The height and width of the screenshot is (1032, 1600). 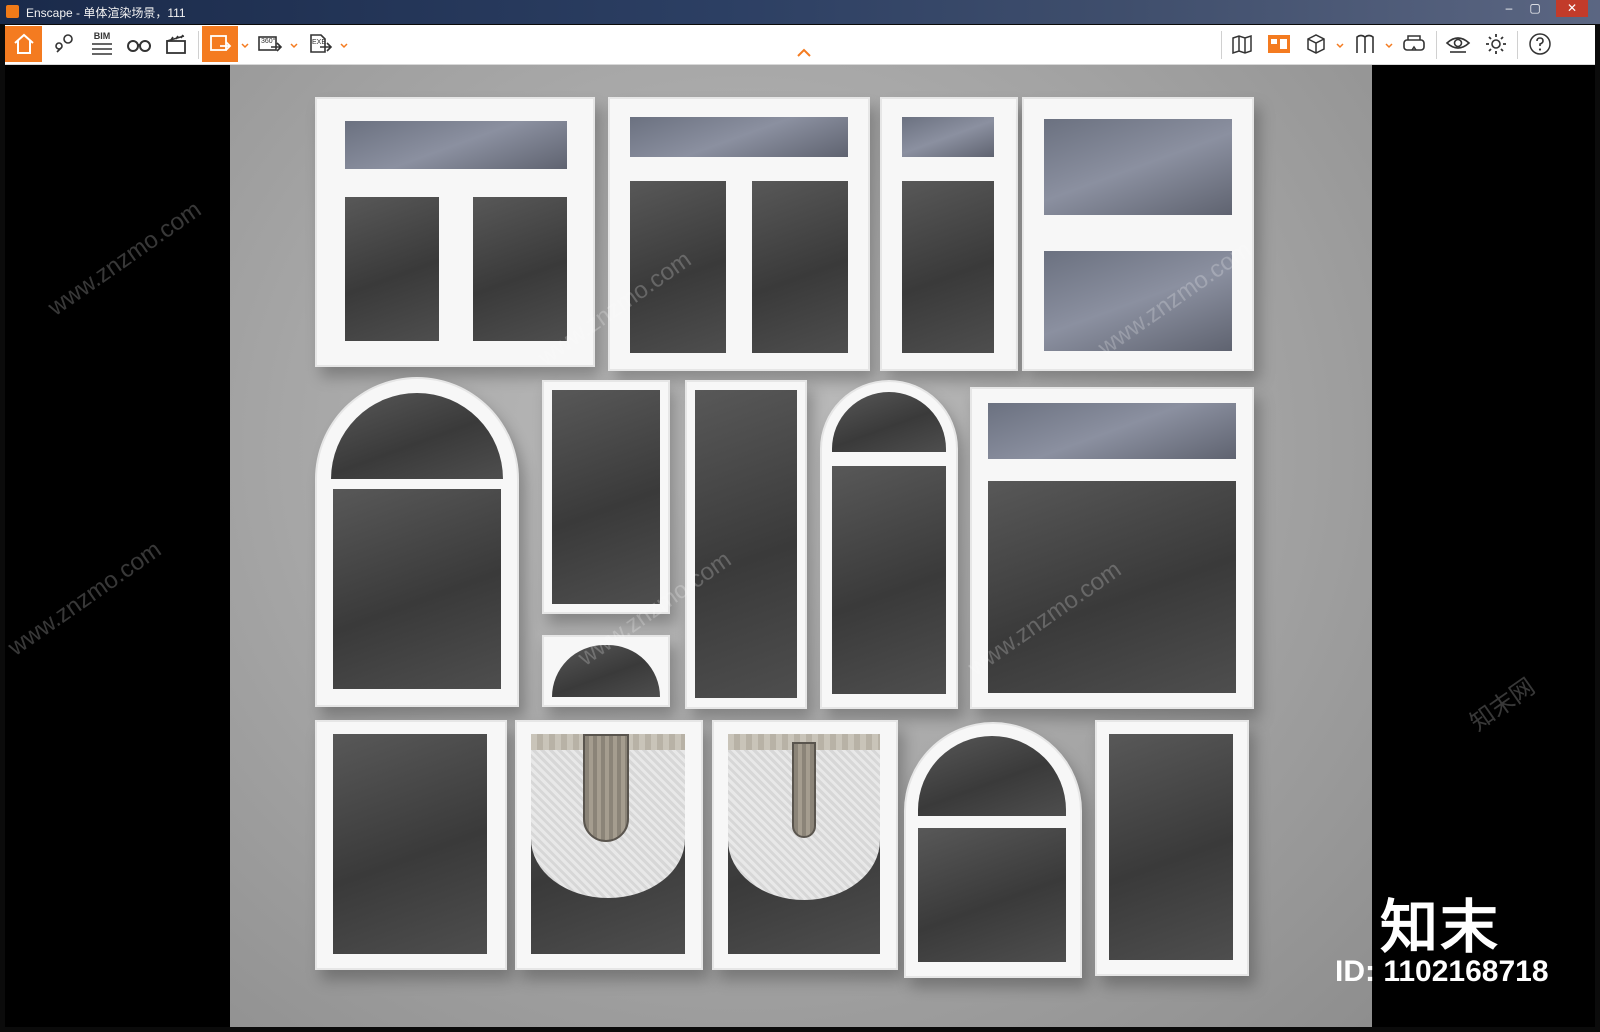 I want to click on title-bar: Enscape - 单体渲染场景，111 ‒ ▢ ✕, so click(x=800, y=12).